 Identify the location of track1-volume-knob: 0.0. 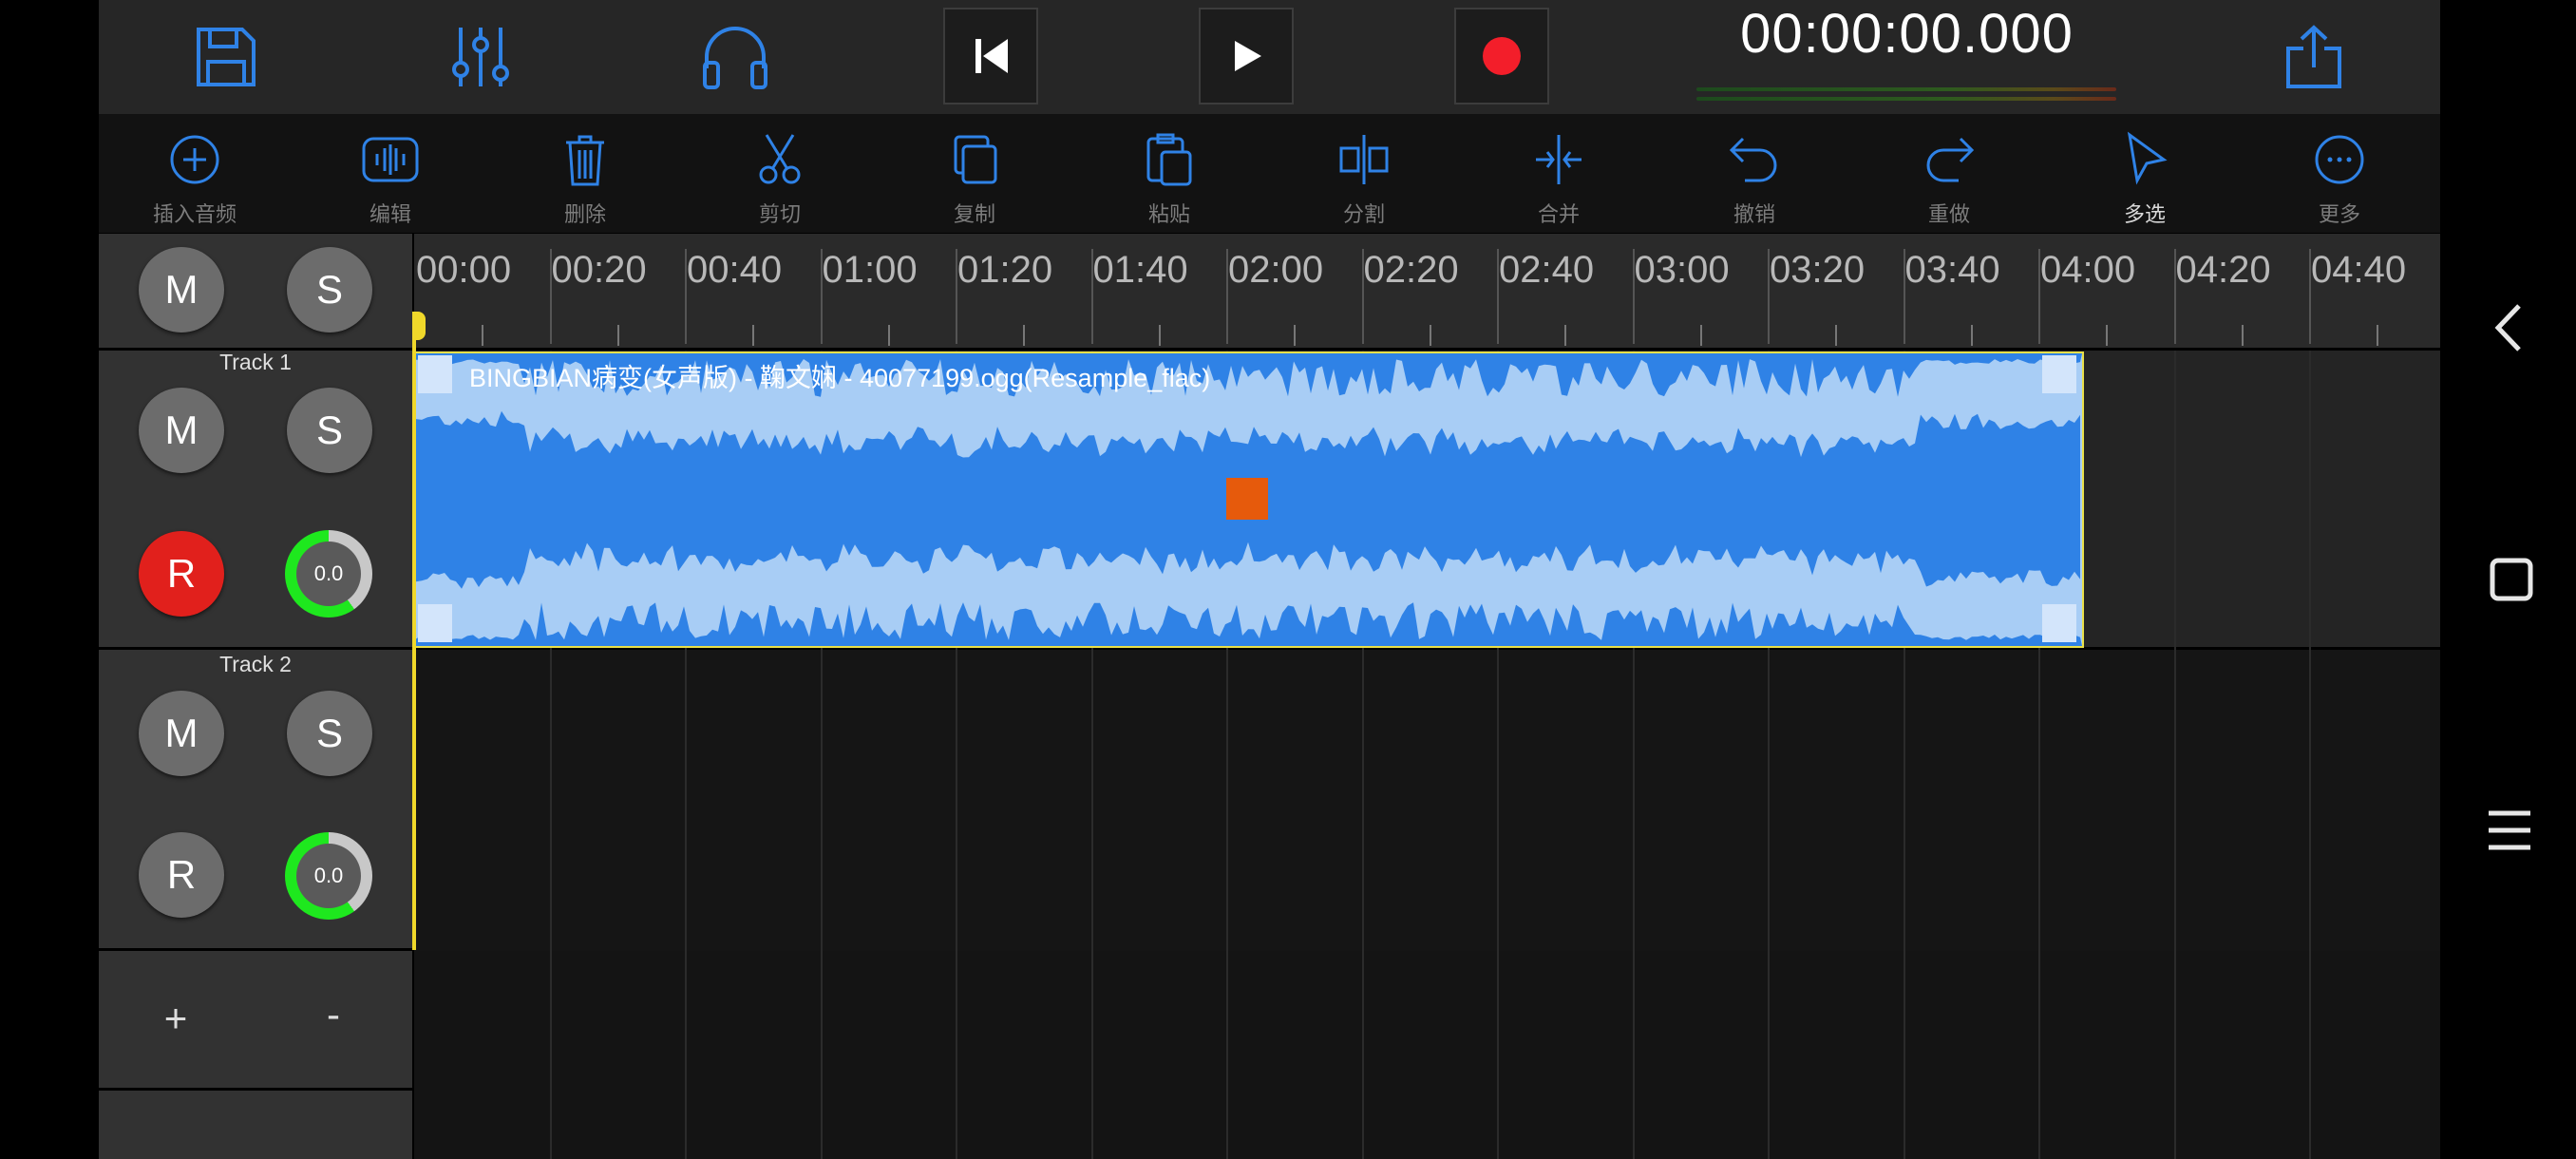
(328, 574).